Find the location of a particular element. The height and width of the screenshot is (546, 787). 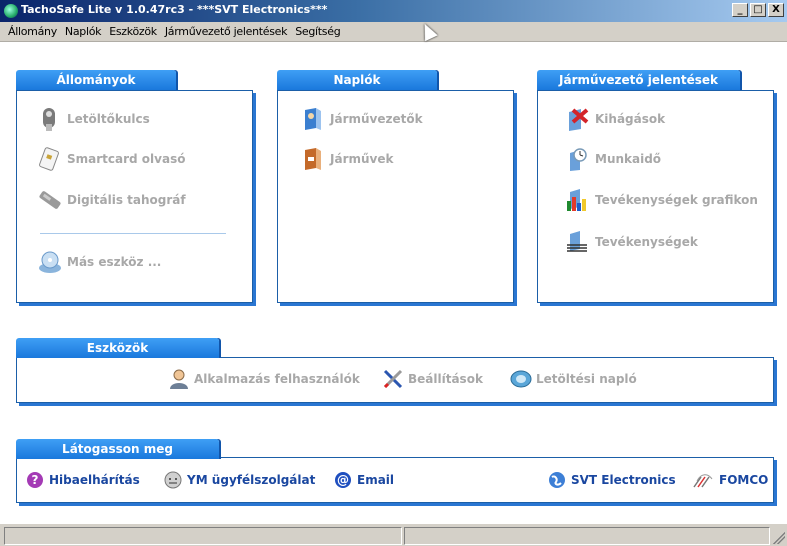

status-bar is located at coordinates (393, 534).